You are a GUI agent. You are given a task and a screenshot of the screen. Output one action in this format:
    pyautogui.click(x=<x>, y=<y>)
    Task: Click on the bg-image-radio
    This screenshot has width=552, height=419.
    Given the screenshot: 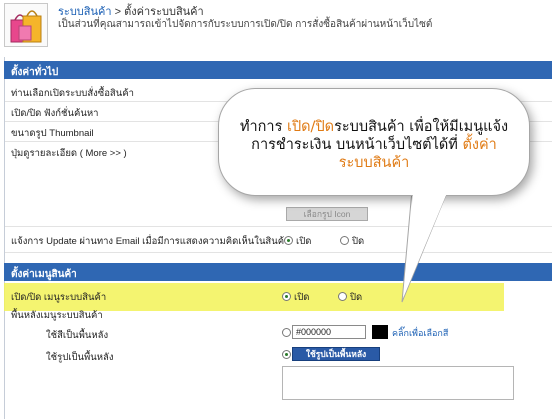 What is the action you would take?
    pyautogui.click(x=286, y=354)
    